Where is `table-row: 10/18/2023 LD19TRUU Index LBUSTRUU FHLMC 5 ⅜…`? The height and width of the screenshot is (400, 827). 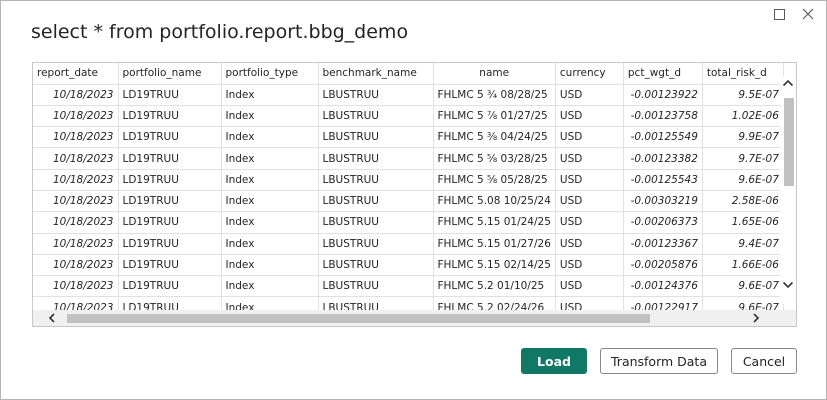
table-row: 10/18/2023 LD19TRUU Index LBUSTRUU FHLMC 5 ⅜… is located at coordinates (408, 137).